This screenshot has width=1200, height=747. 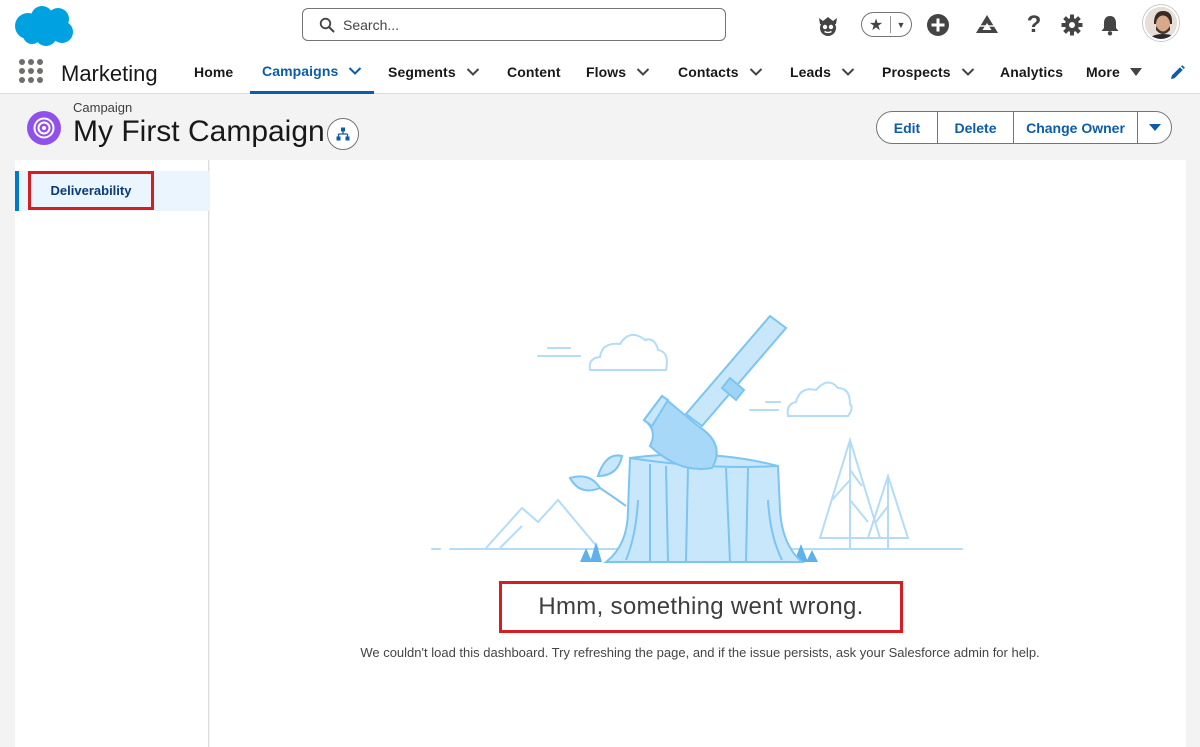 I want to click on hierarchy-icon, so click(x=343, y=134).